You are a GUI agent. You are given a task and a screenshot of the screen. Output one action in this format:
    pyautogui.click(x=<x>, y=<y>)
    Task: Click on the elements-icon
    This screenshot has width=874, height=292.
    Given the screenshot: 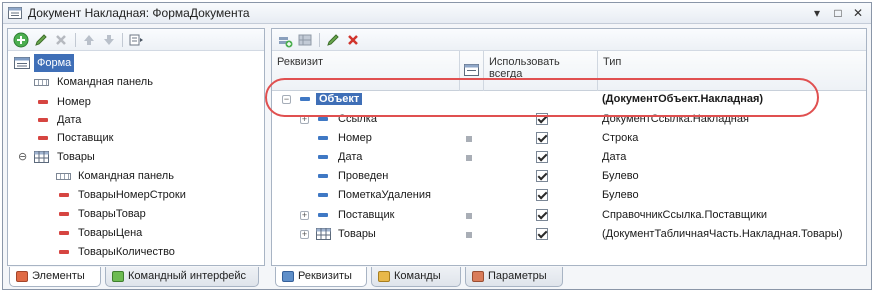 What is the action you would take?
    pyautogui.click(x=22, y=276)
    